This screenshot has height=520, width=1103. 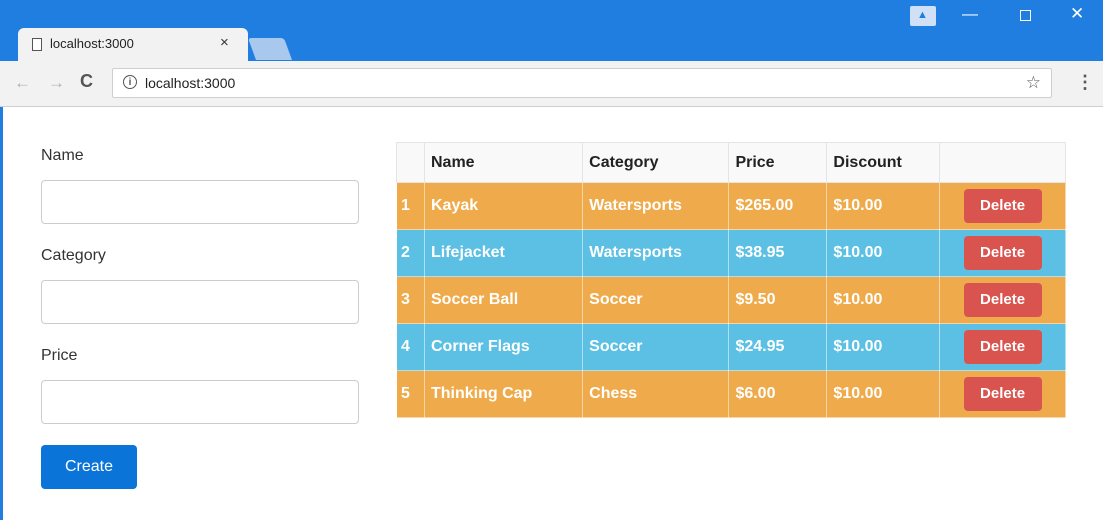 I want to click on name-input, so click(x=200, y=202).